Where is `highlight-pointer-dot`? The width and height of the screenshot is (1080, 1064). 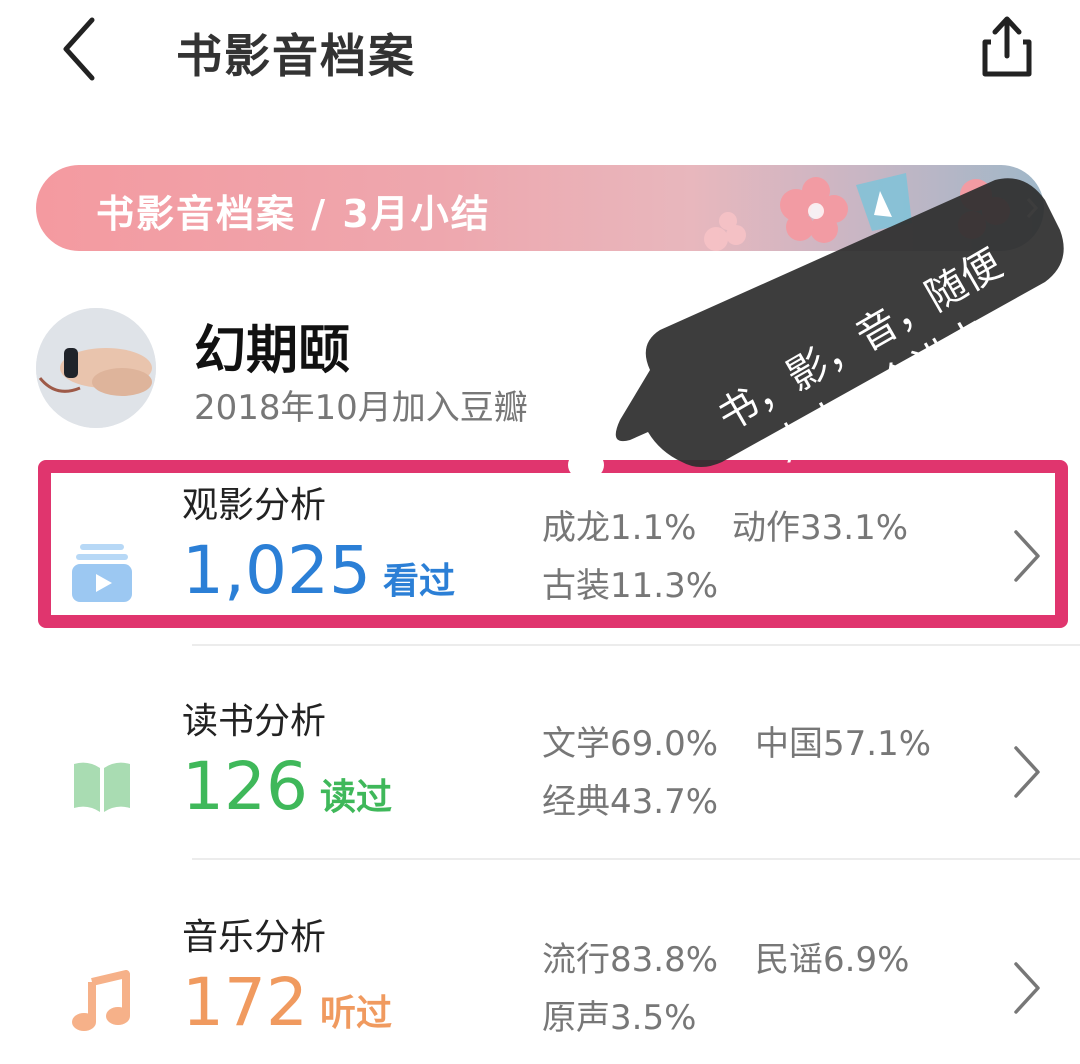 highlight-pointer-dot is located at coordinates (586, 465).